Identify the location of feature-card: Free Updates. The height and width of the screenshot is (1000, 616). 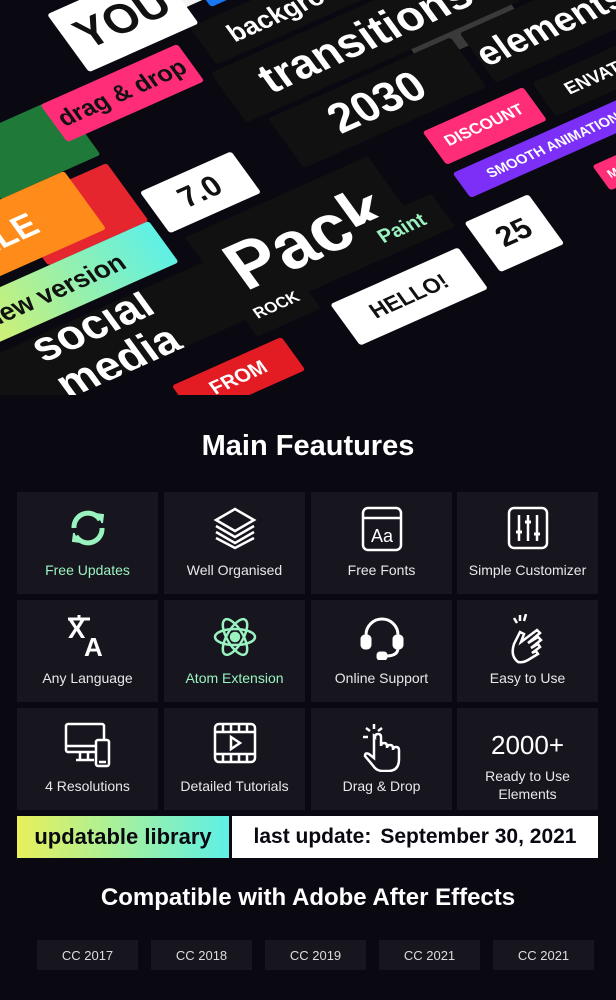
(87, 543).